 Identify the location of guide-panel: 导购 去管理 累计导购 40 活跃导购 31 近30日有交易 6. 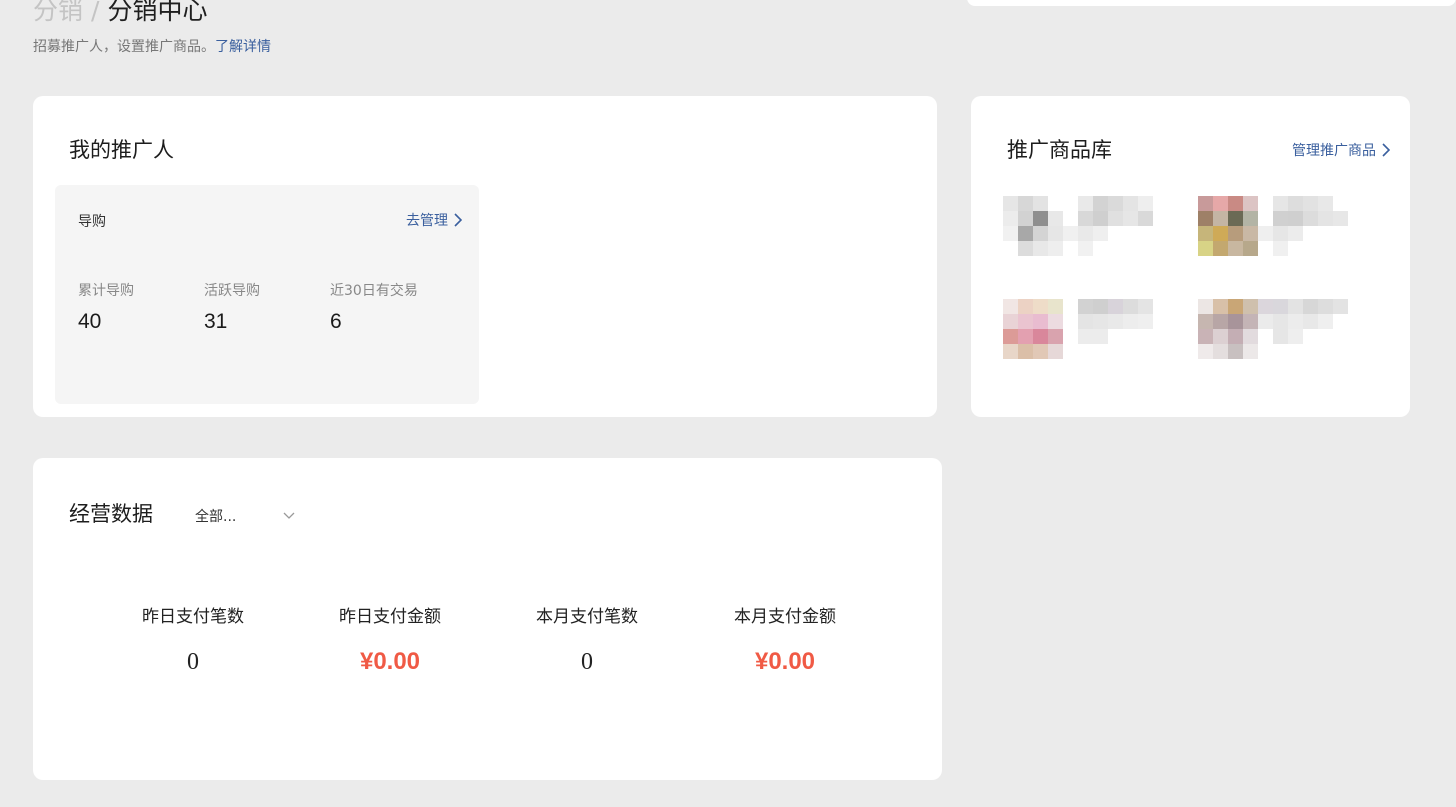
(267, 294).